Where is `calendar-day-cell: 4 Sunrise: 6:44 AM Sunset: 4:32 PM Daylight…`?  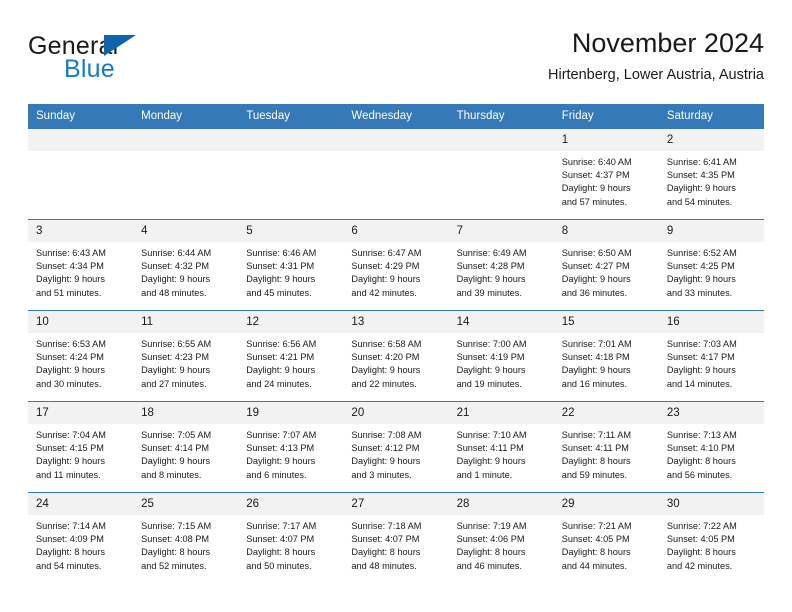
calendar-day-cell: 4 Sunrise: 6:44 AM Sunset: 4:32 PM Daylight… is located at coordinates (186, 265).